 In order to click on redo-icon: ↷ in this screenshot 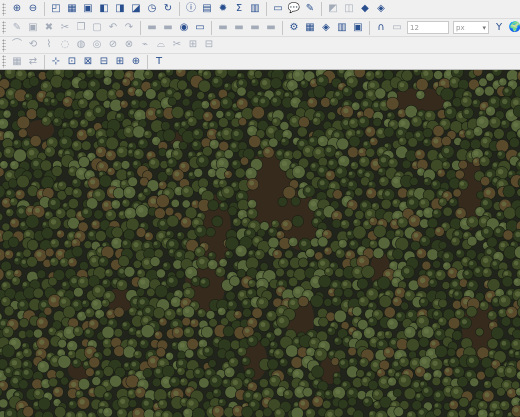, I will do `click(129, 28)`.